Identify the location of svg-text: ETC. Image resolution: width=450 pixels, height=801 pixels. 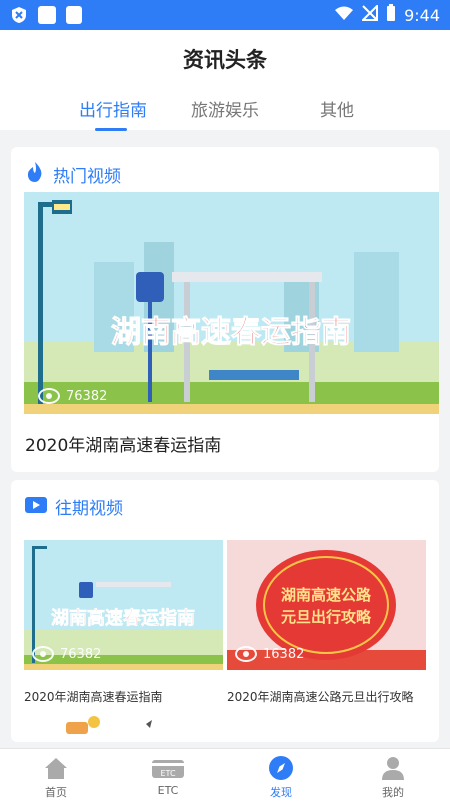
(167, 773).